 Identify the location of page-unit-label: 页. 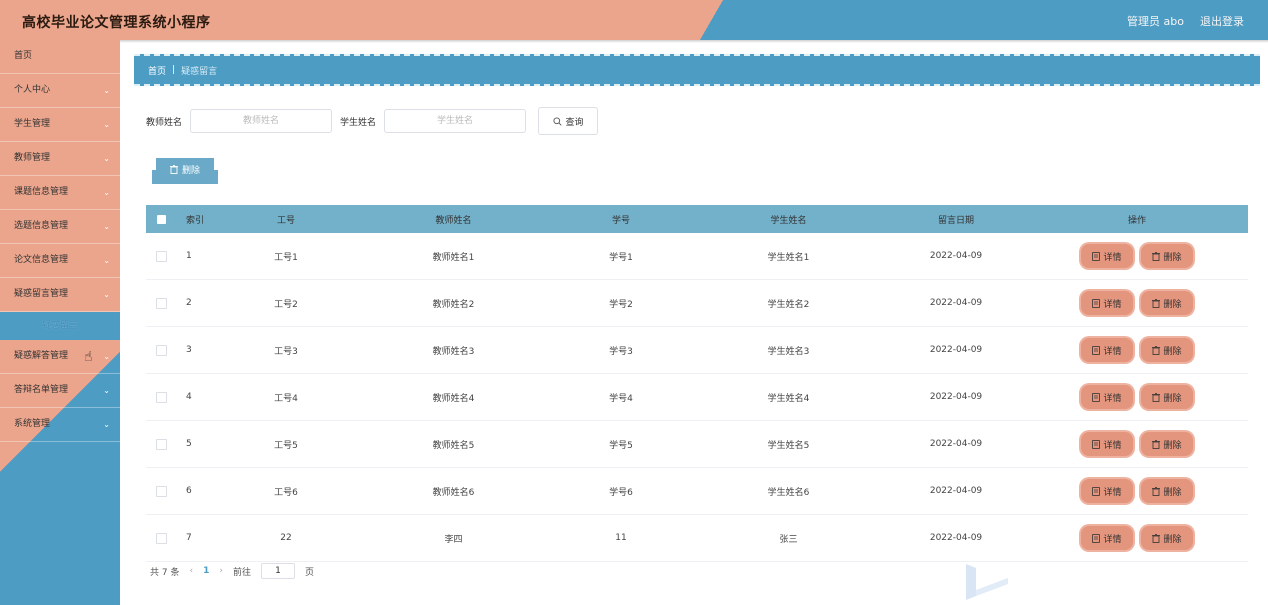
(309, 572).